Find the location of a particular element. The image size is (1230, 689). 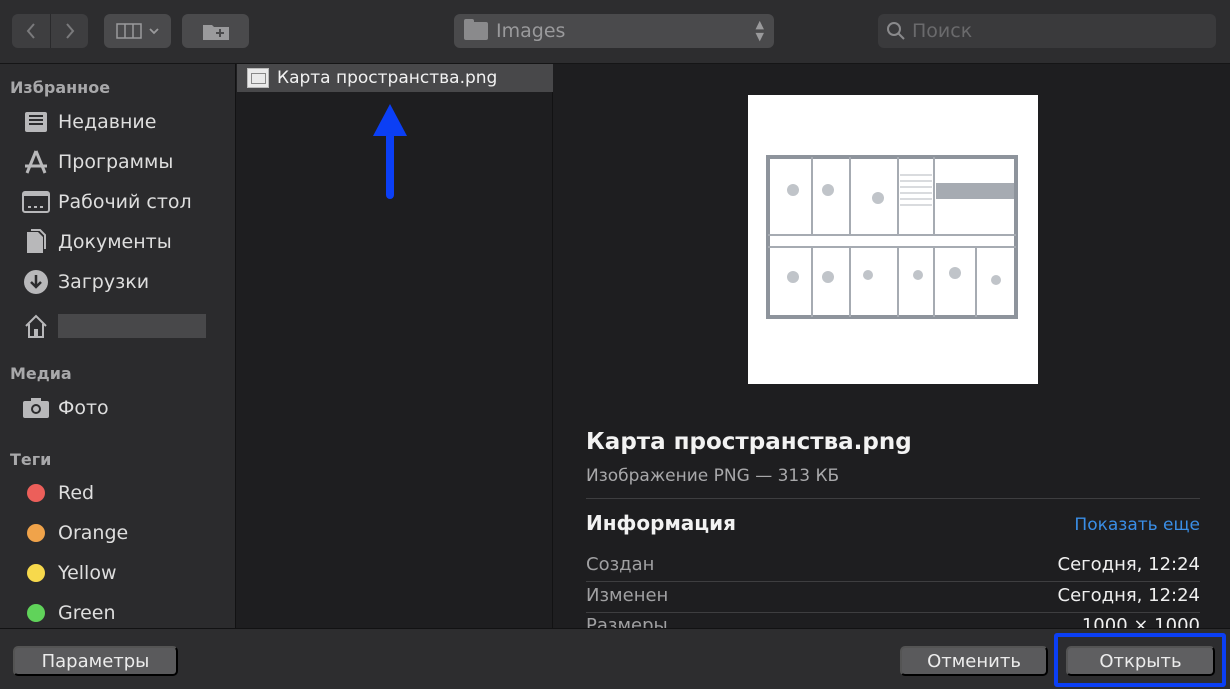

annotation-highlight-frame is located at coordinates (1140, 660).